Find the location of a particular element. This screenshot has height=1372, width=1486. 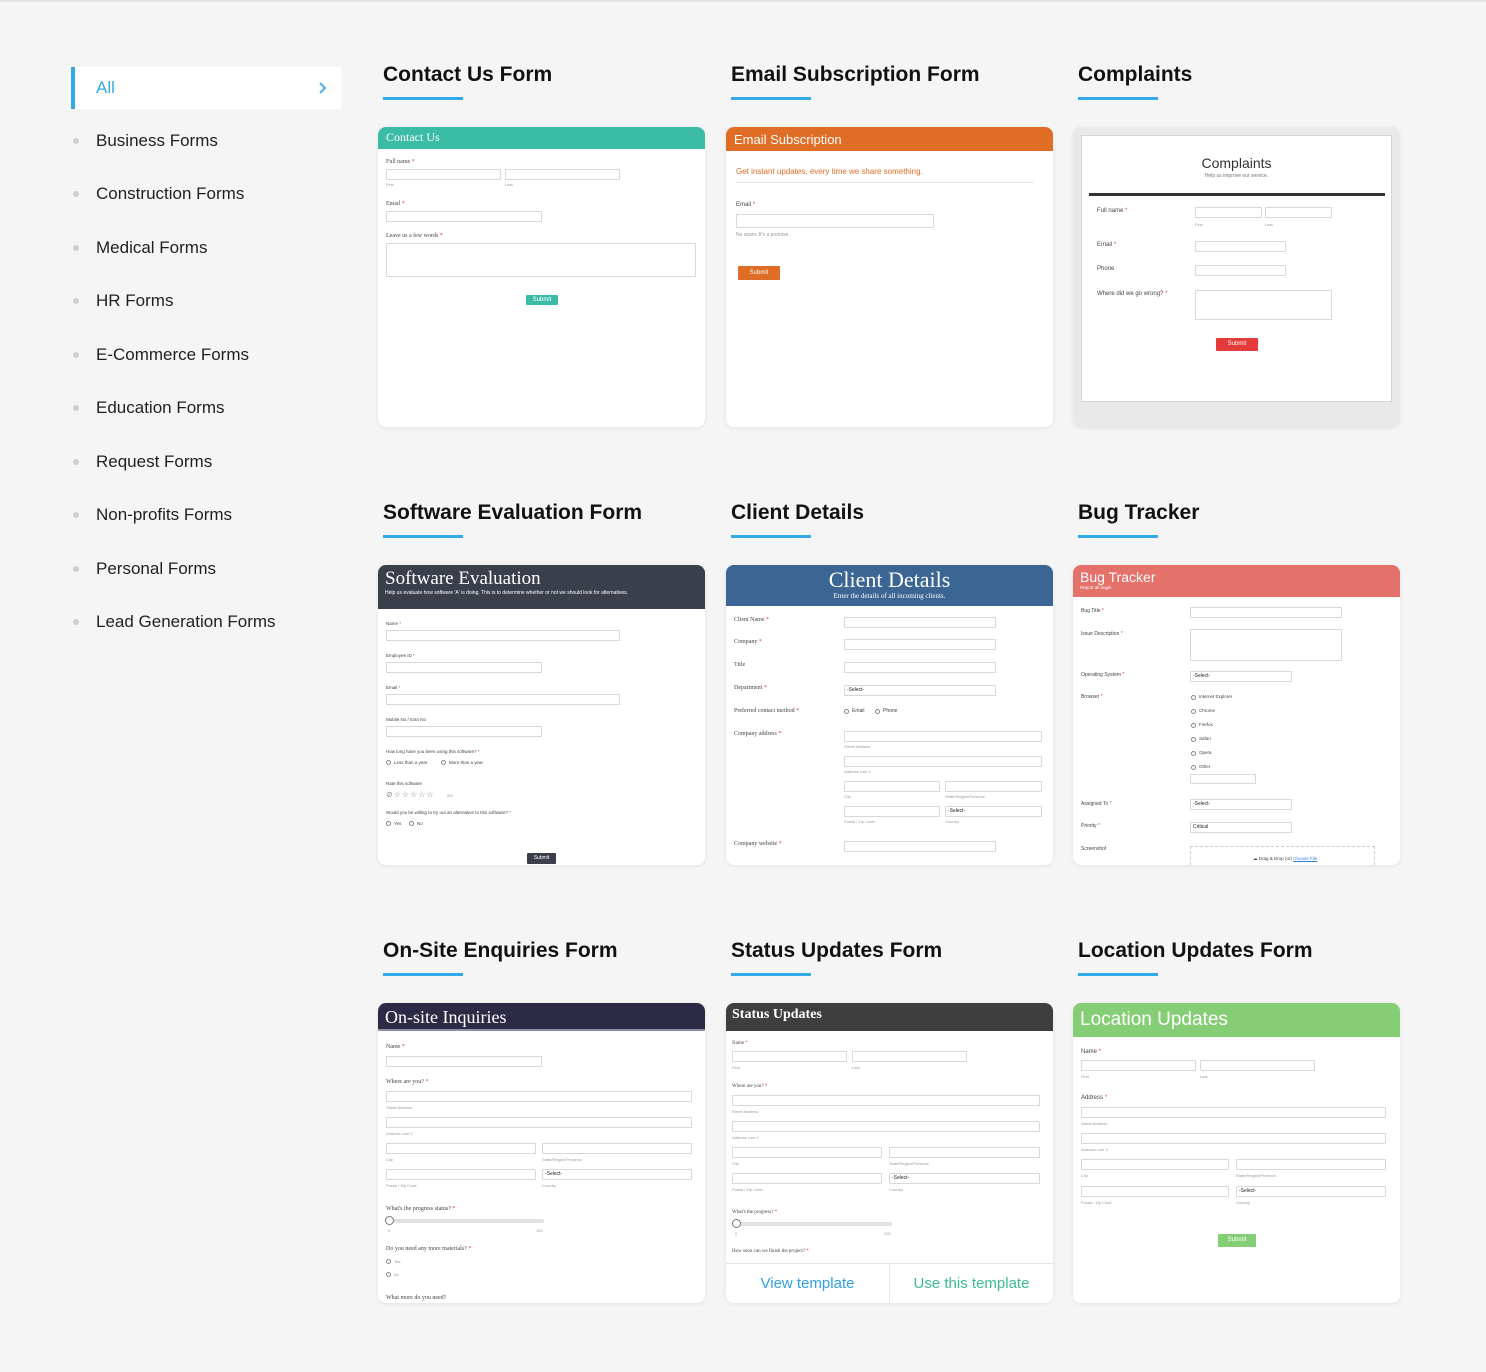

sidebar-item-medical: Medical Forms is located at coordinates (206, 248).